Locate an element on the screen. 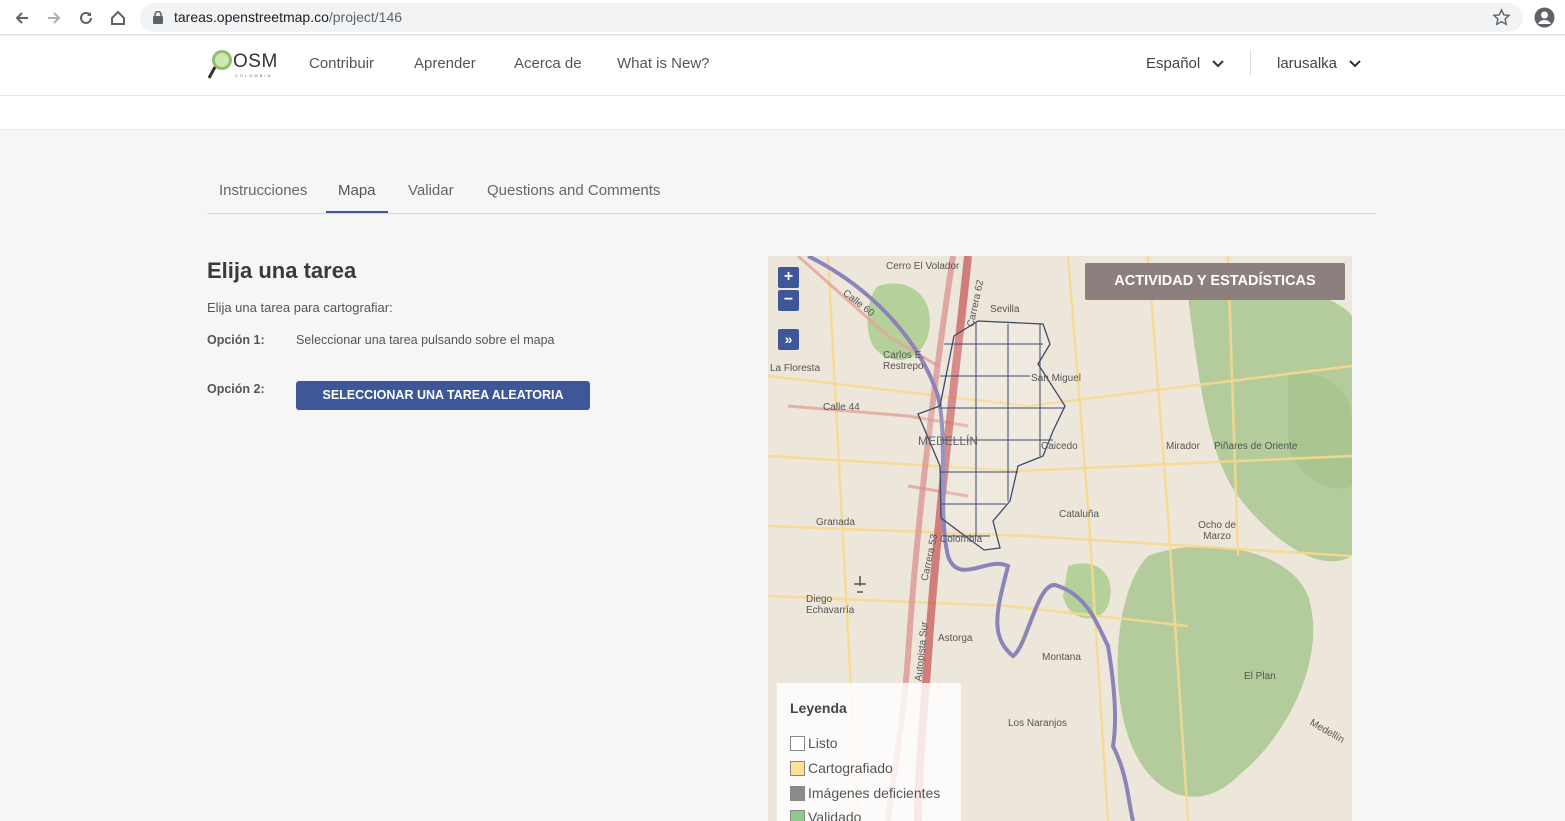 Image resolution: width=1565 pixels, height=821 pixels. legend-item-cartografiado: Cartografiado is located at coordinates (841, 768).